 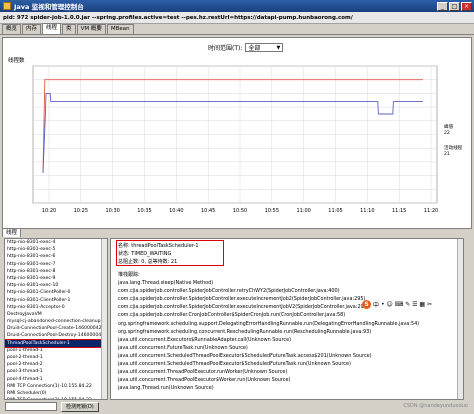 What do you see at coordinates (447, 133) in the screenshot?
I see `peak-value: 22` at bounding box center [447, 133].